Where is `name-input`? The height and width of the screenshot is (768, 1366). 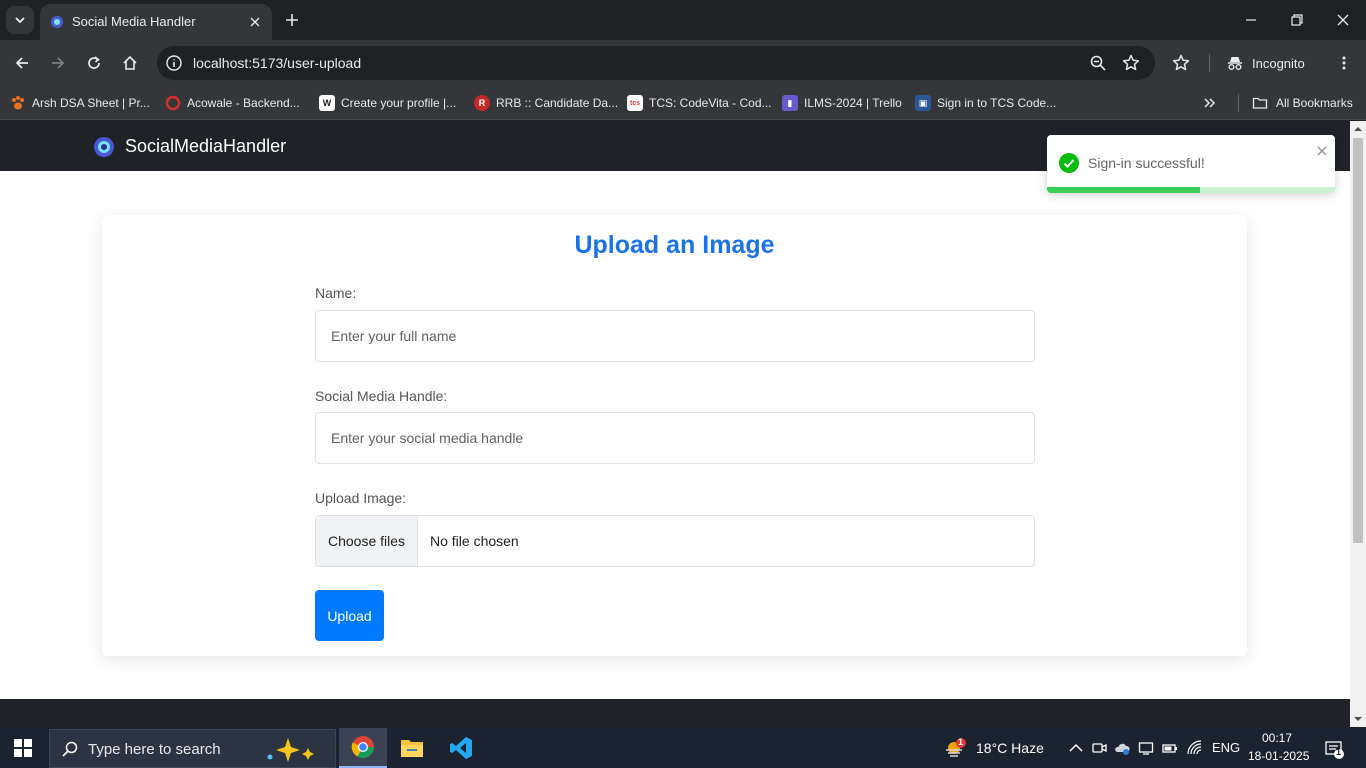 name-input is located at coordinates (675, 336).